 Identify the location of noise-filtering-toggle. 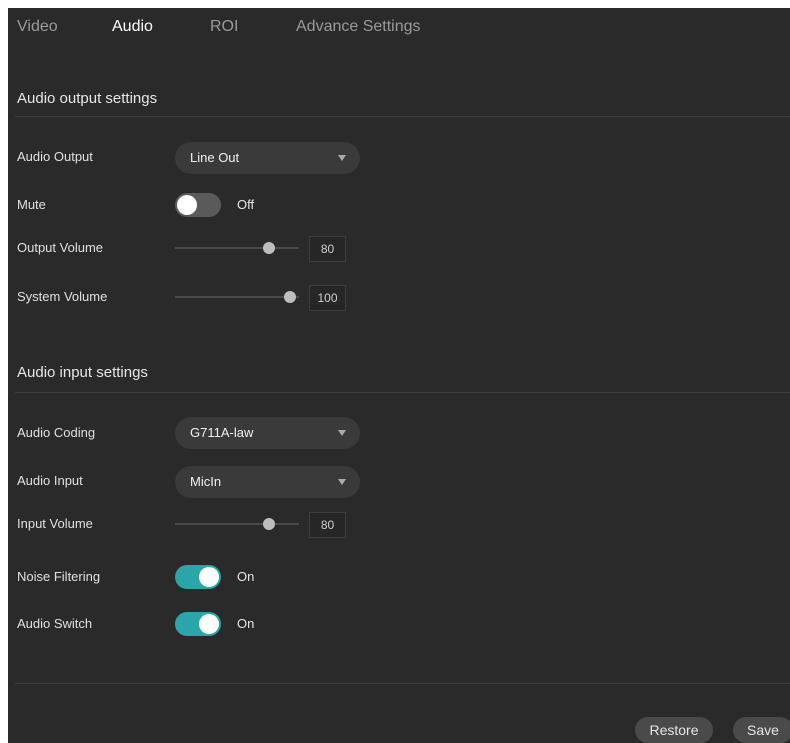
(198, 577).